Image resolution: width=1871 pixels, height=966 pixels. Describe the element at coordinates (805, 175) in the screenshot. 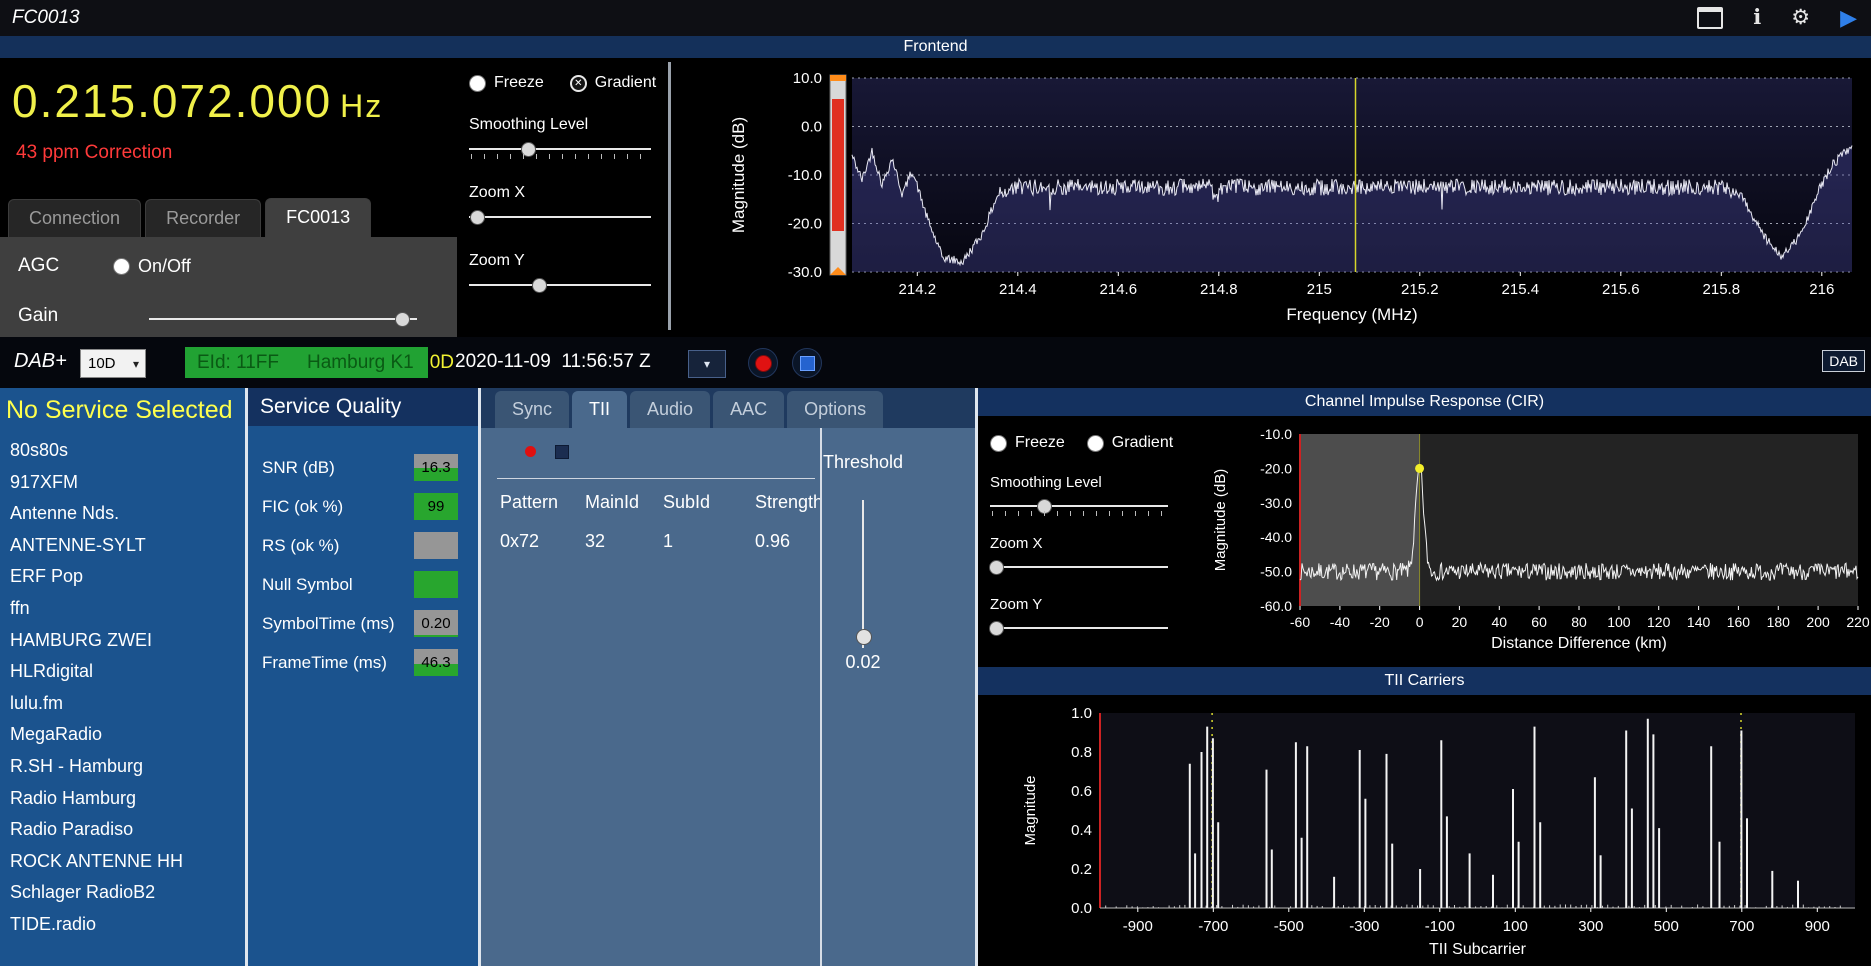

I see `svg-text: -10.0` at that location.